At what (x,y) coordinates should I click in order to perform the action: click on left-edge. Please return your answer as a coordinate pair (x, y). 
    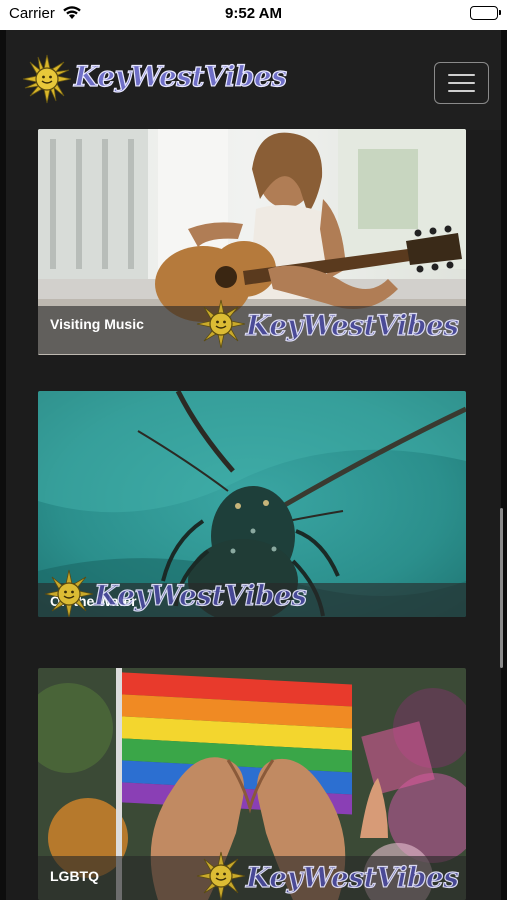
    Looking at the image, I should click on (3, 465).